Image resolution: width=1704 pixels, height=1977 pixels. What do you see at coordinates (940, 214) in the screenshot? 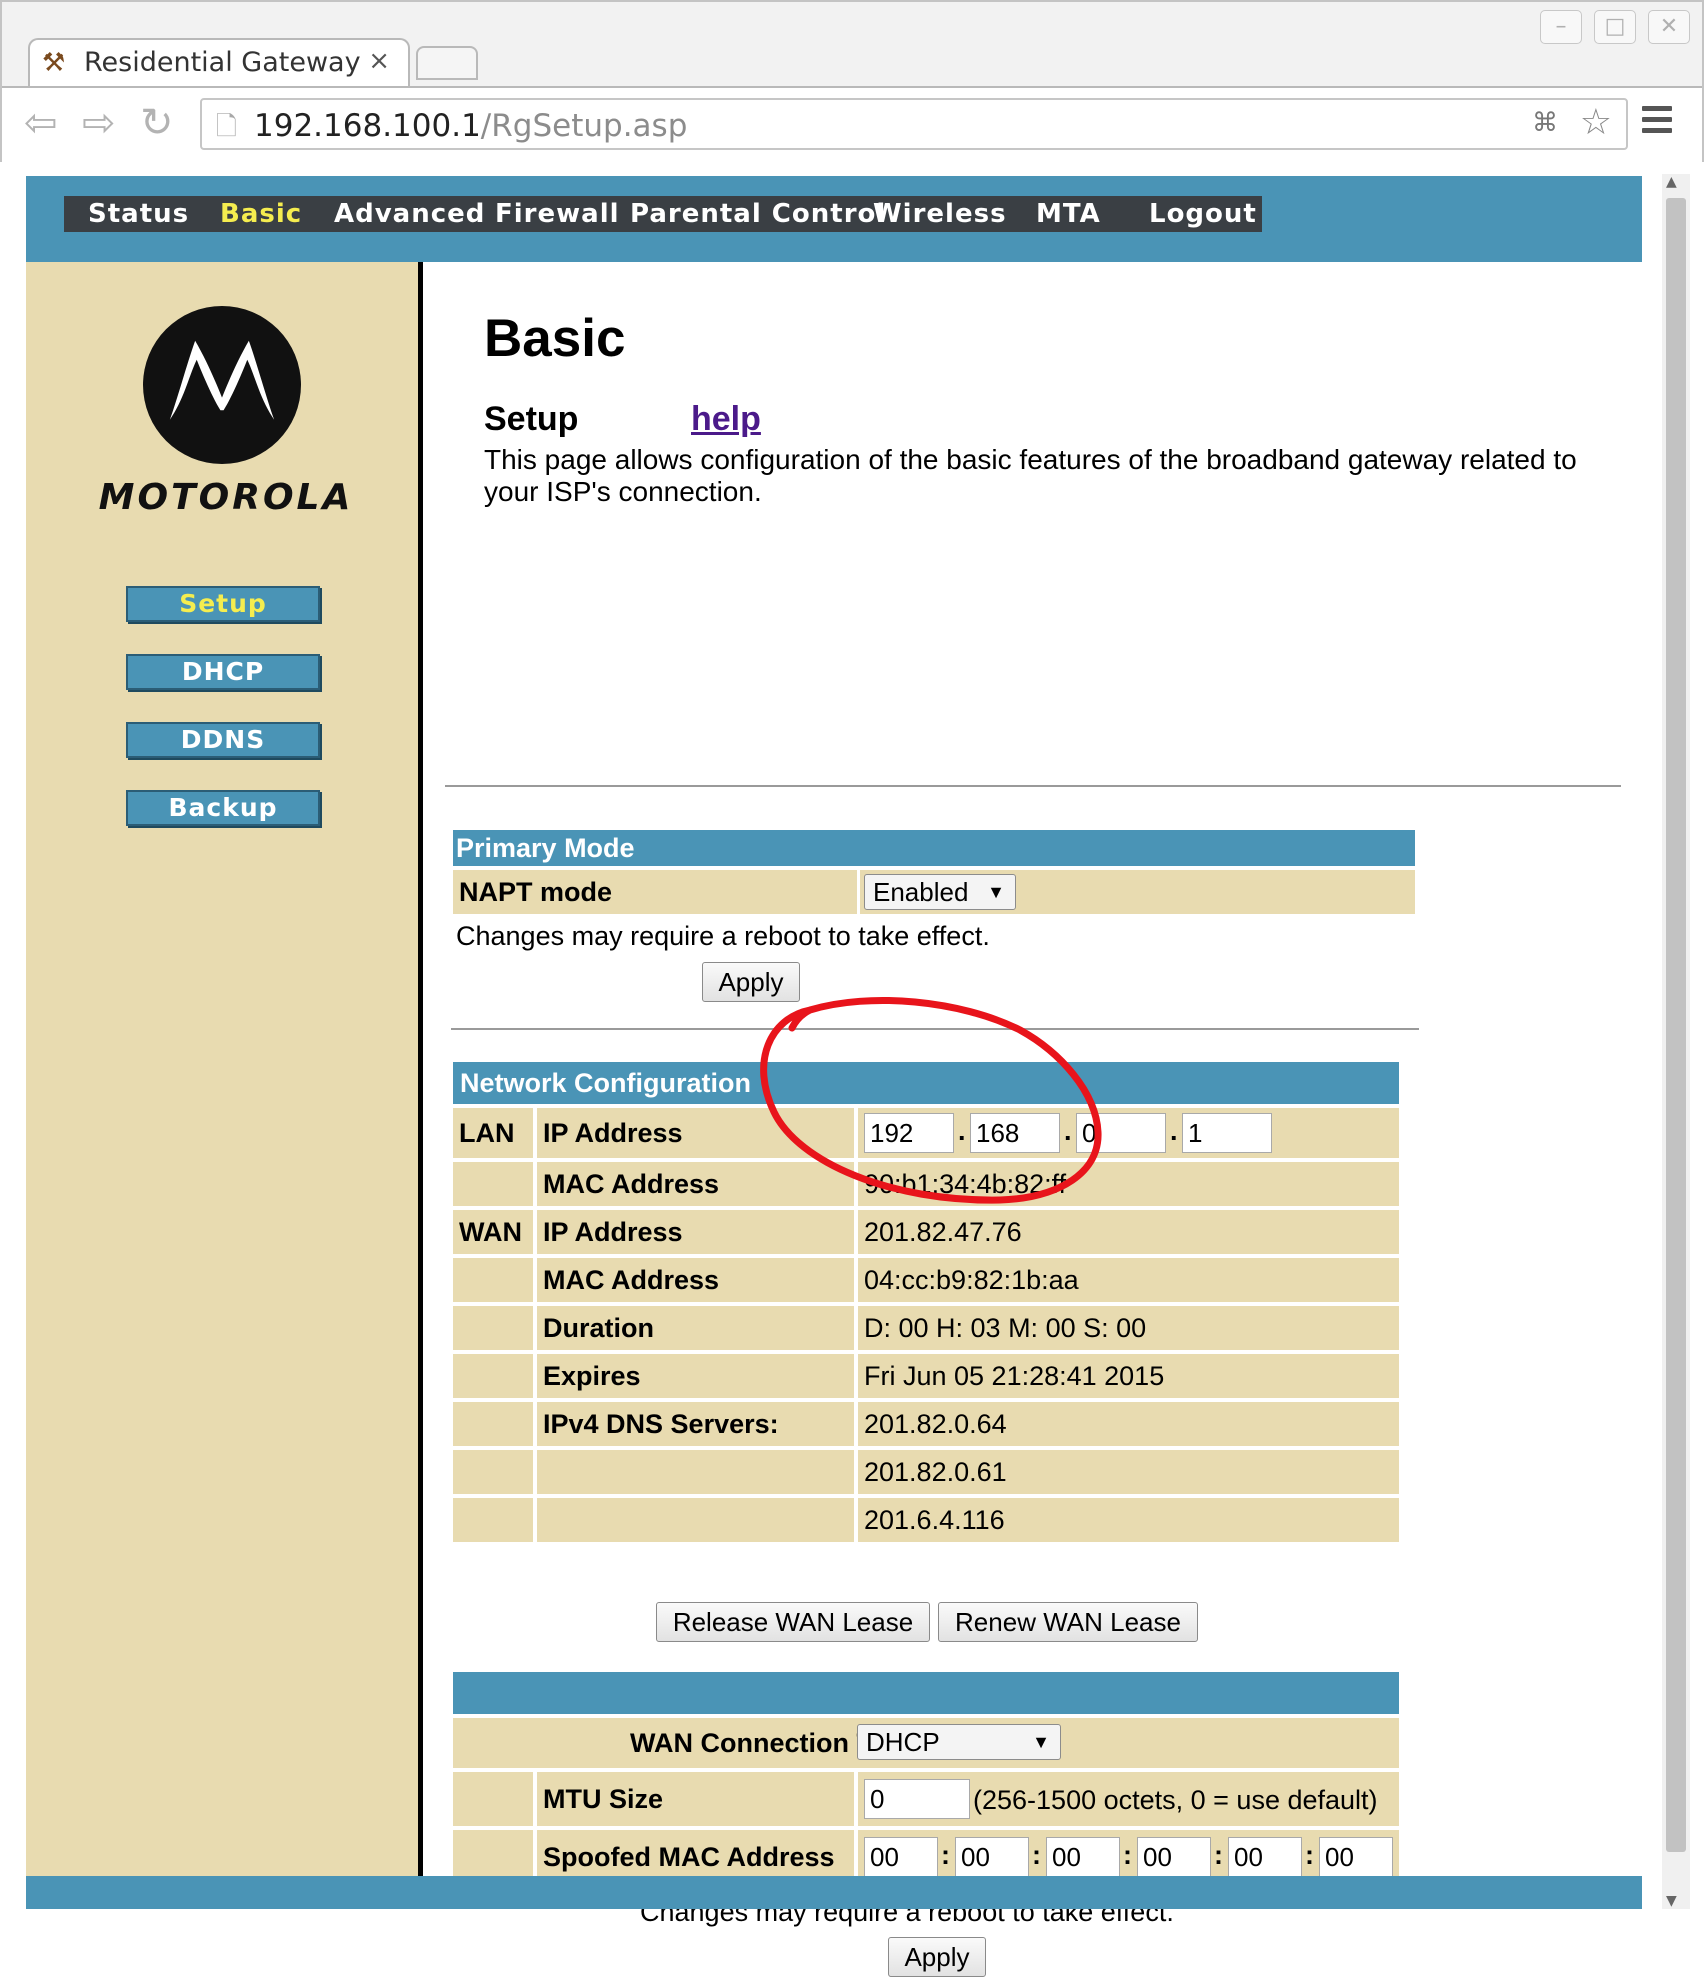
I see `menu-item-wireless: Wireless` at bounding box center [940, 214].